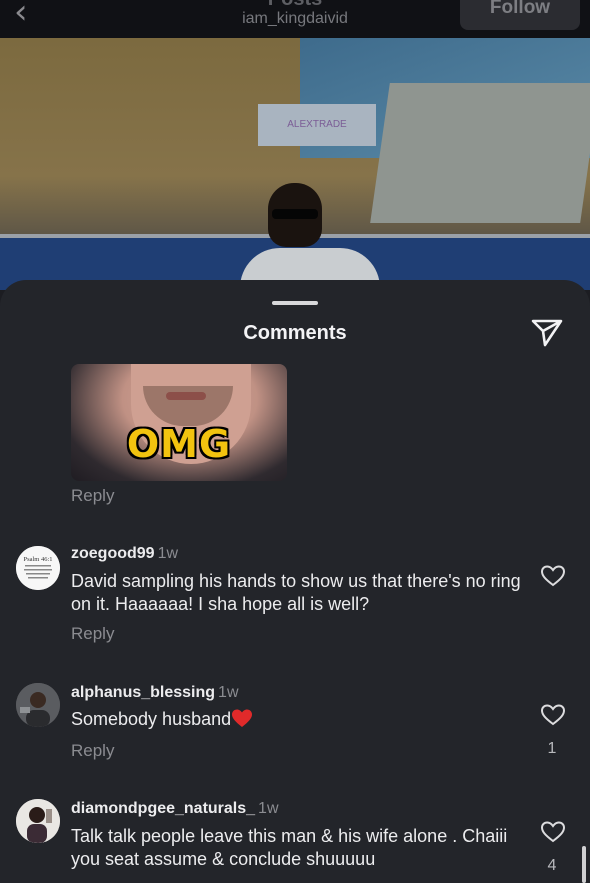  Describe the element at coordinates (584, 864) in the screenshot. I see `scrollbar` at that location.